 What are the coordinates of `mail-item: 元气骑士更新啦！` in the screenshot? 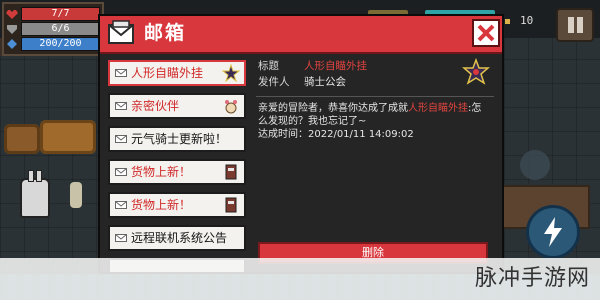 It's located at (177, 139).